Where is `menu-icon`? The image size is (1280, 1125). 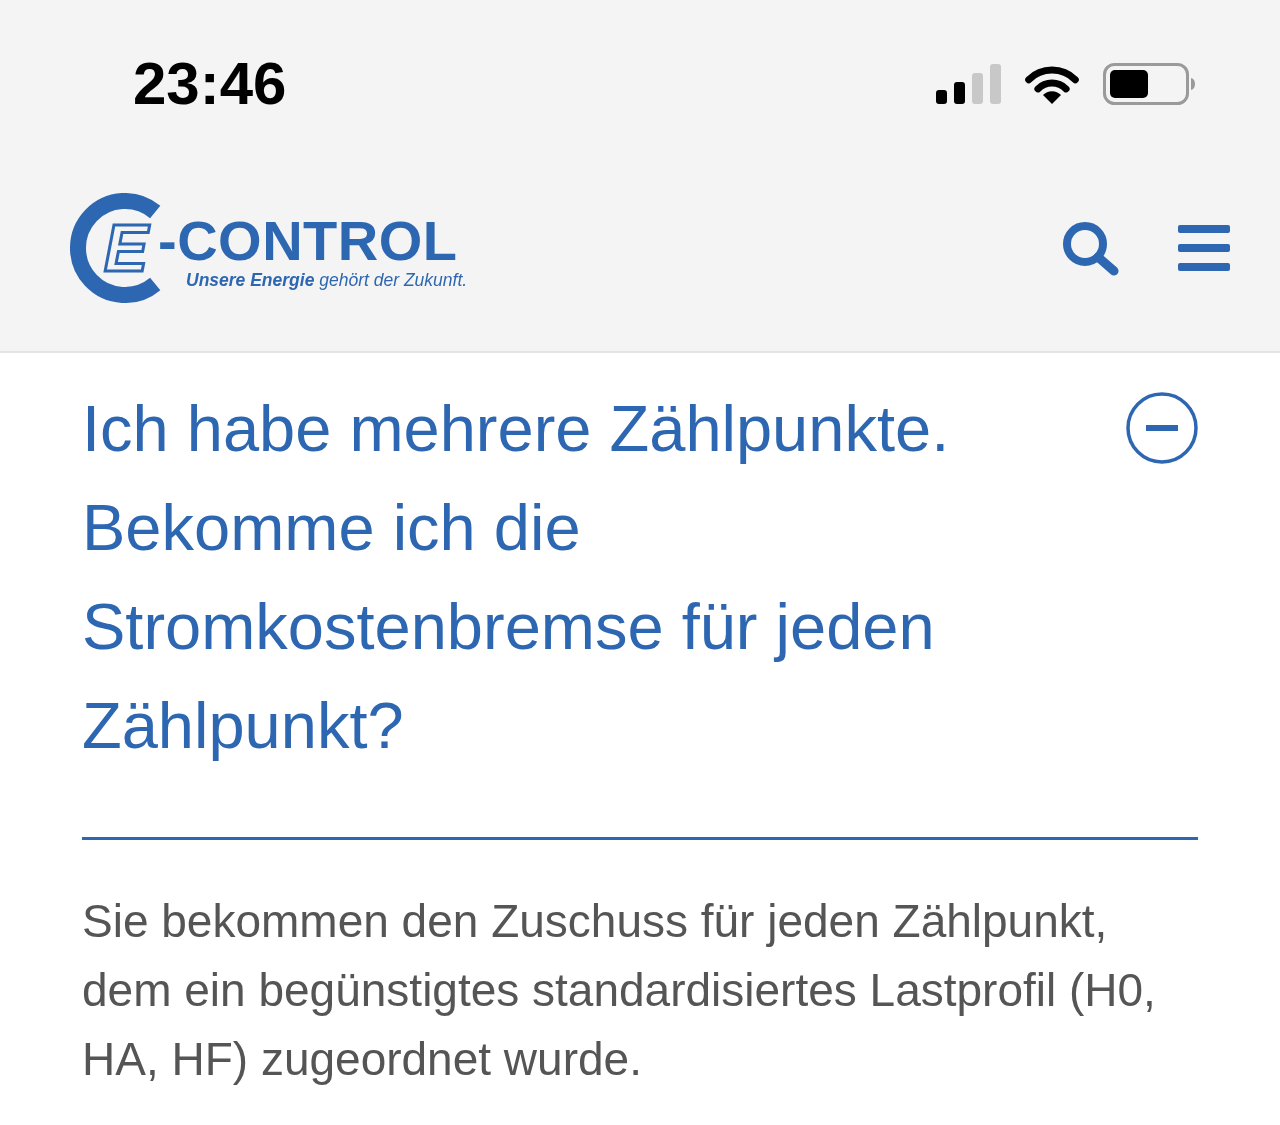
menu-icon is located at coordinates (1204, 248).